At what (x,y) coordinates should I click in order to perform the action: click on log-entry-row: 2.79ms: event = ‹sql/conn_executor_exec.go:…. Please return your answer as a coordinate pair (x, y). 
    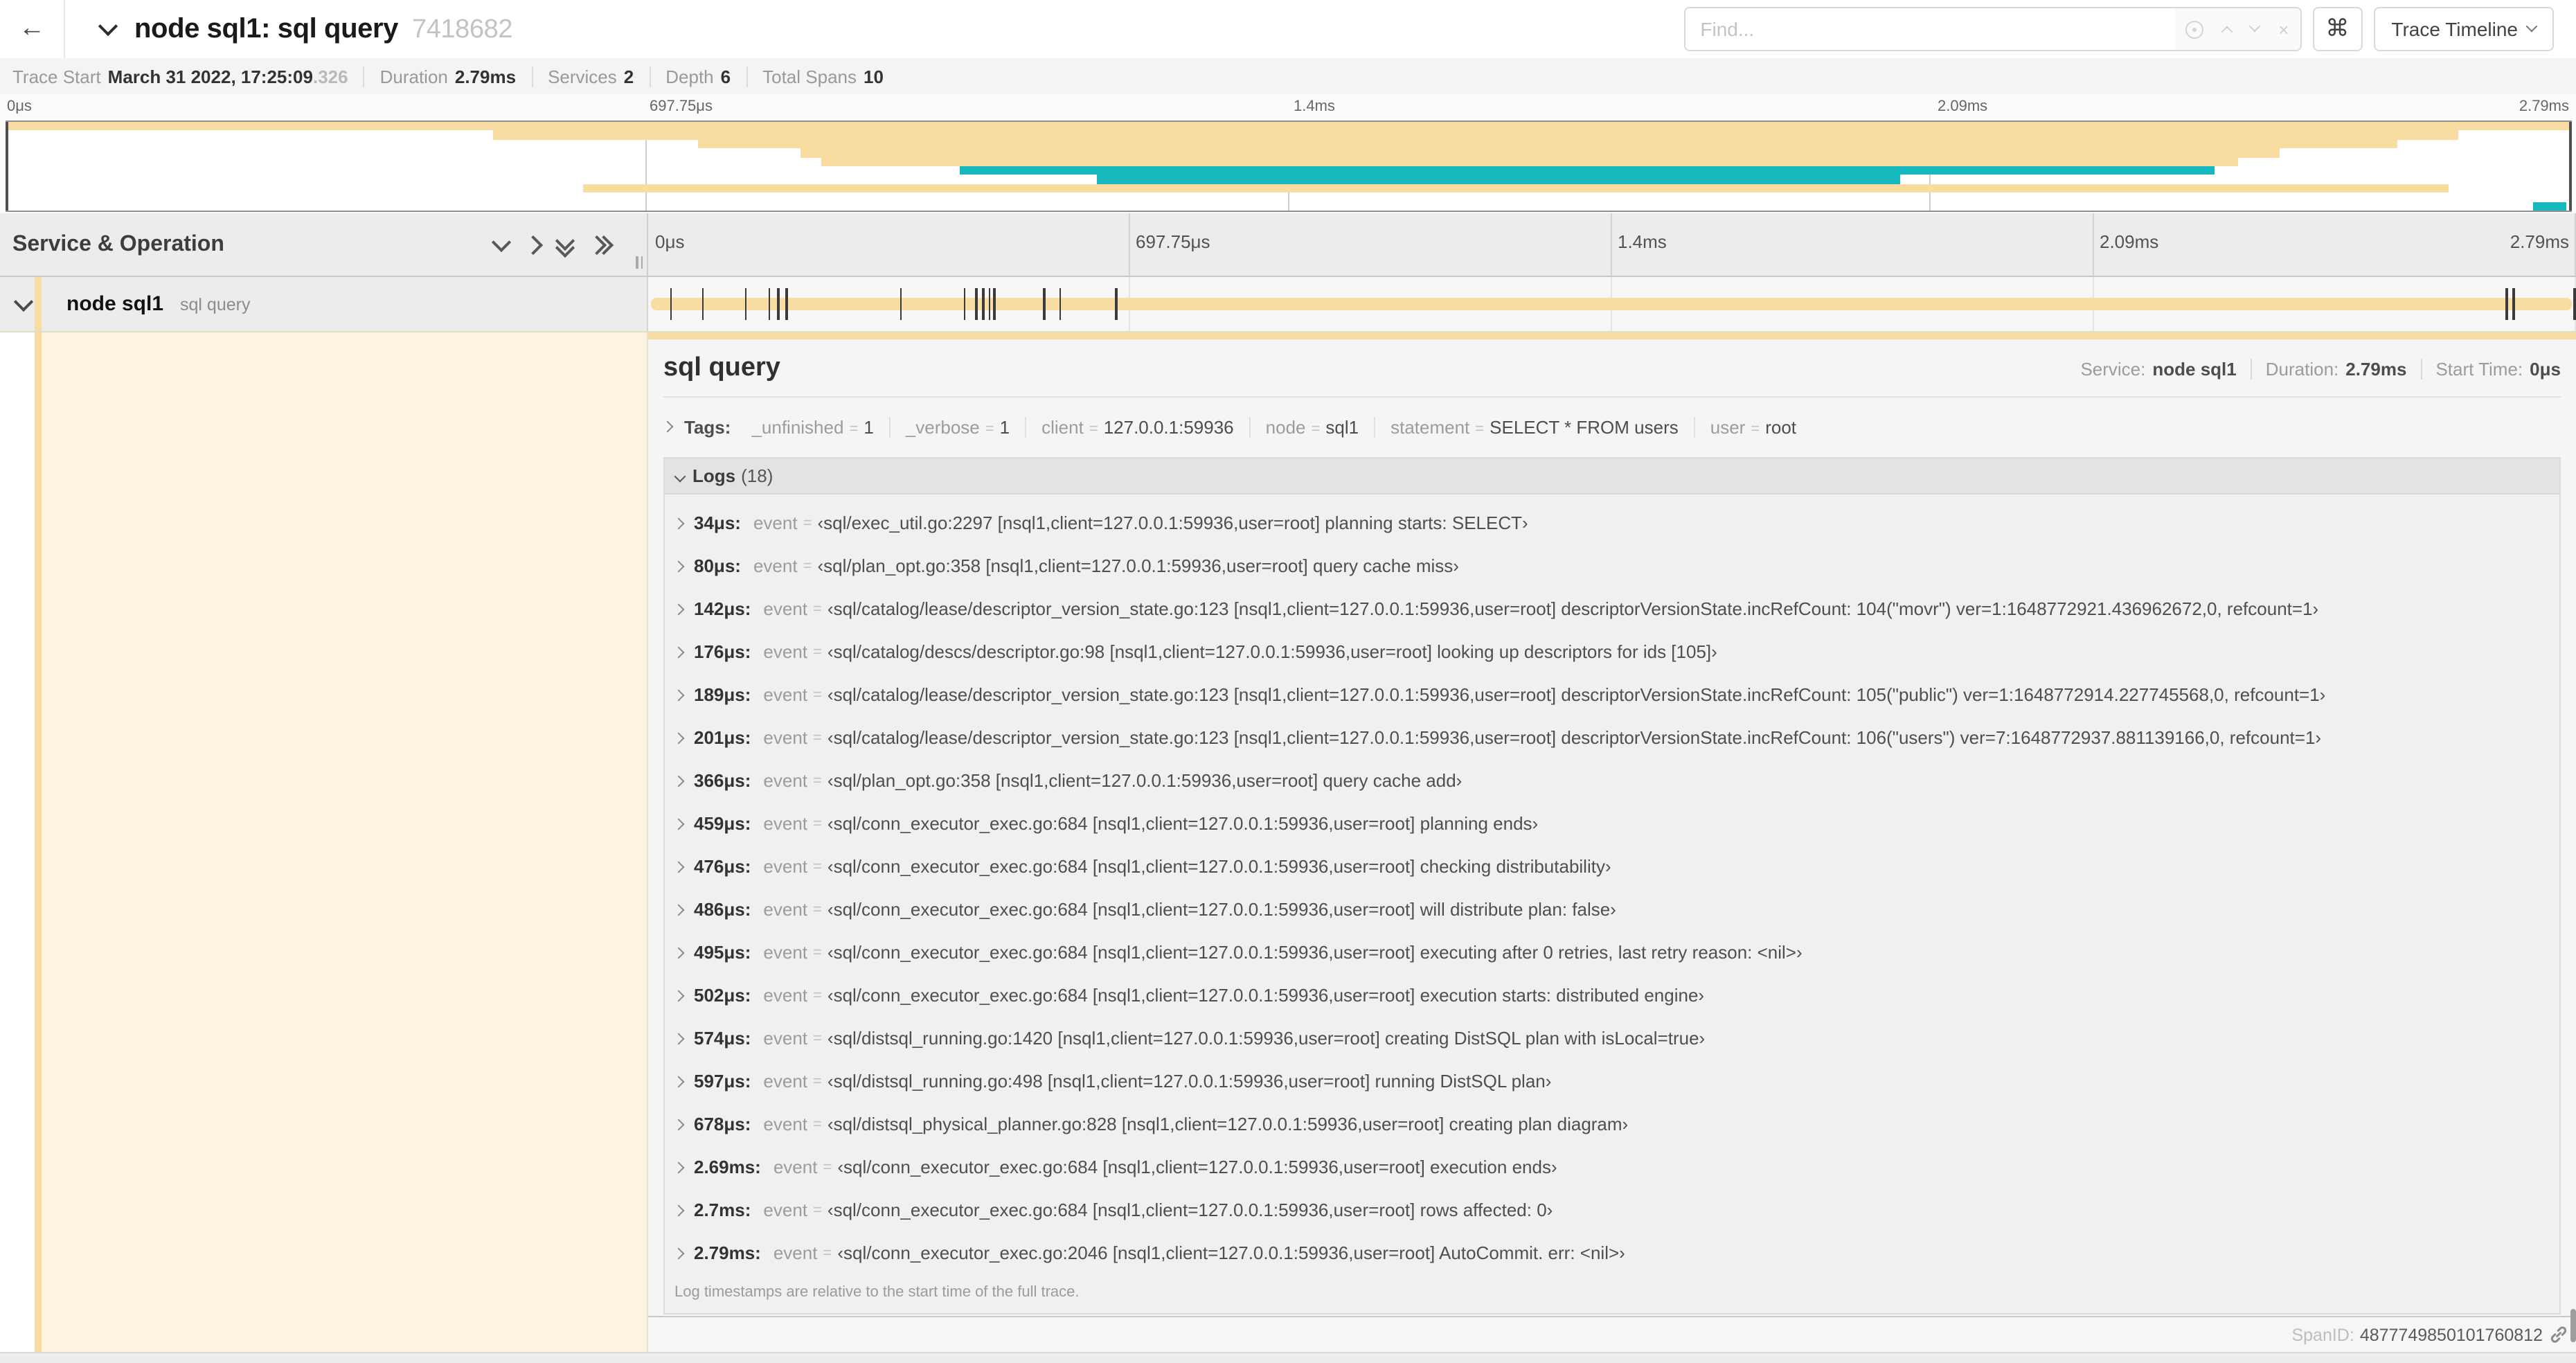
    Looking at the image, I should click on (1615, 1252).